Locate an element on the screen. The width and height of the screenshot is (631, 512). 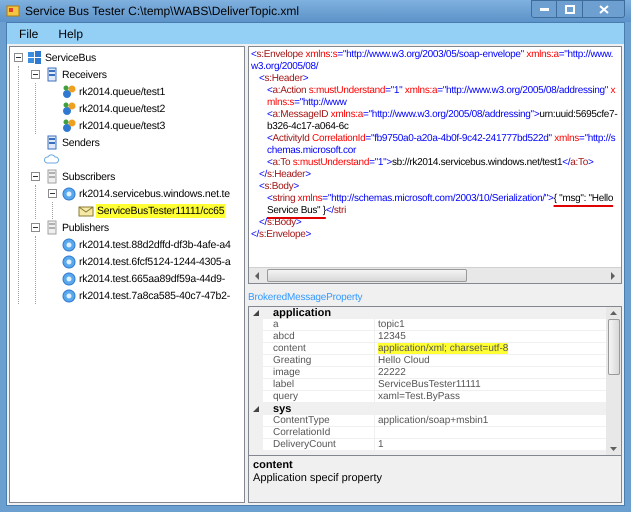
property-row: image 22222 is located at coordinates (434, 373).